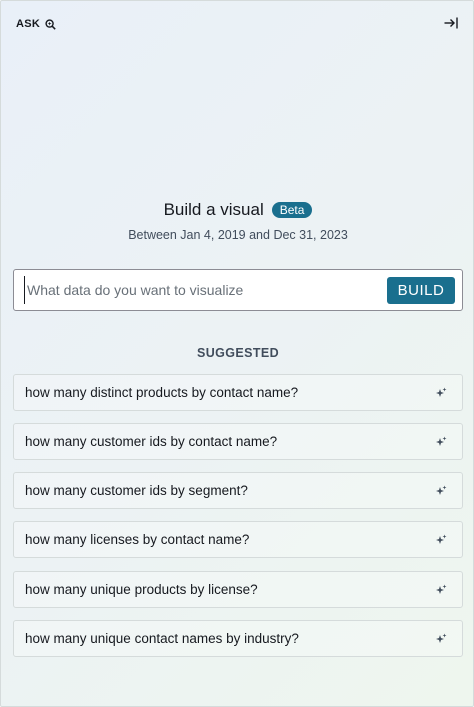  Describe the element at coordinates (238, 235) in the screenshot. I see `date-range-text: Between Jan 4, 2019 and Dec 31, 2023` at that location.